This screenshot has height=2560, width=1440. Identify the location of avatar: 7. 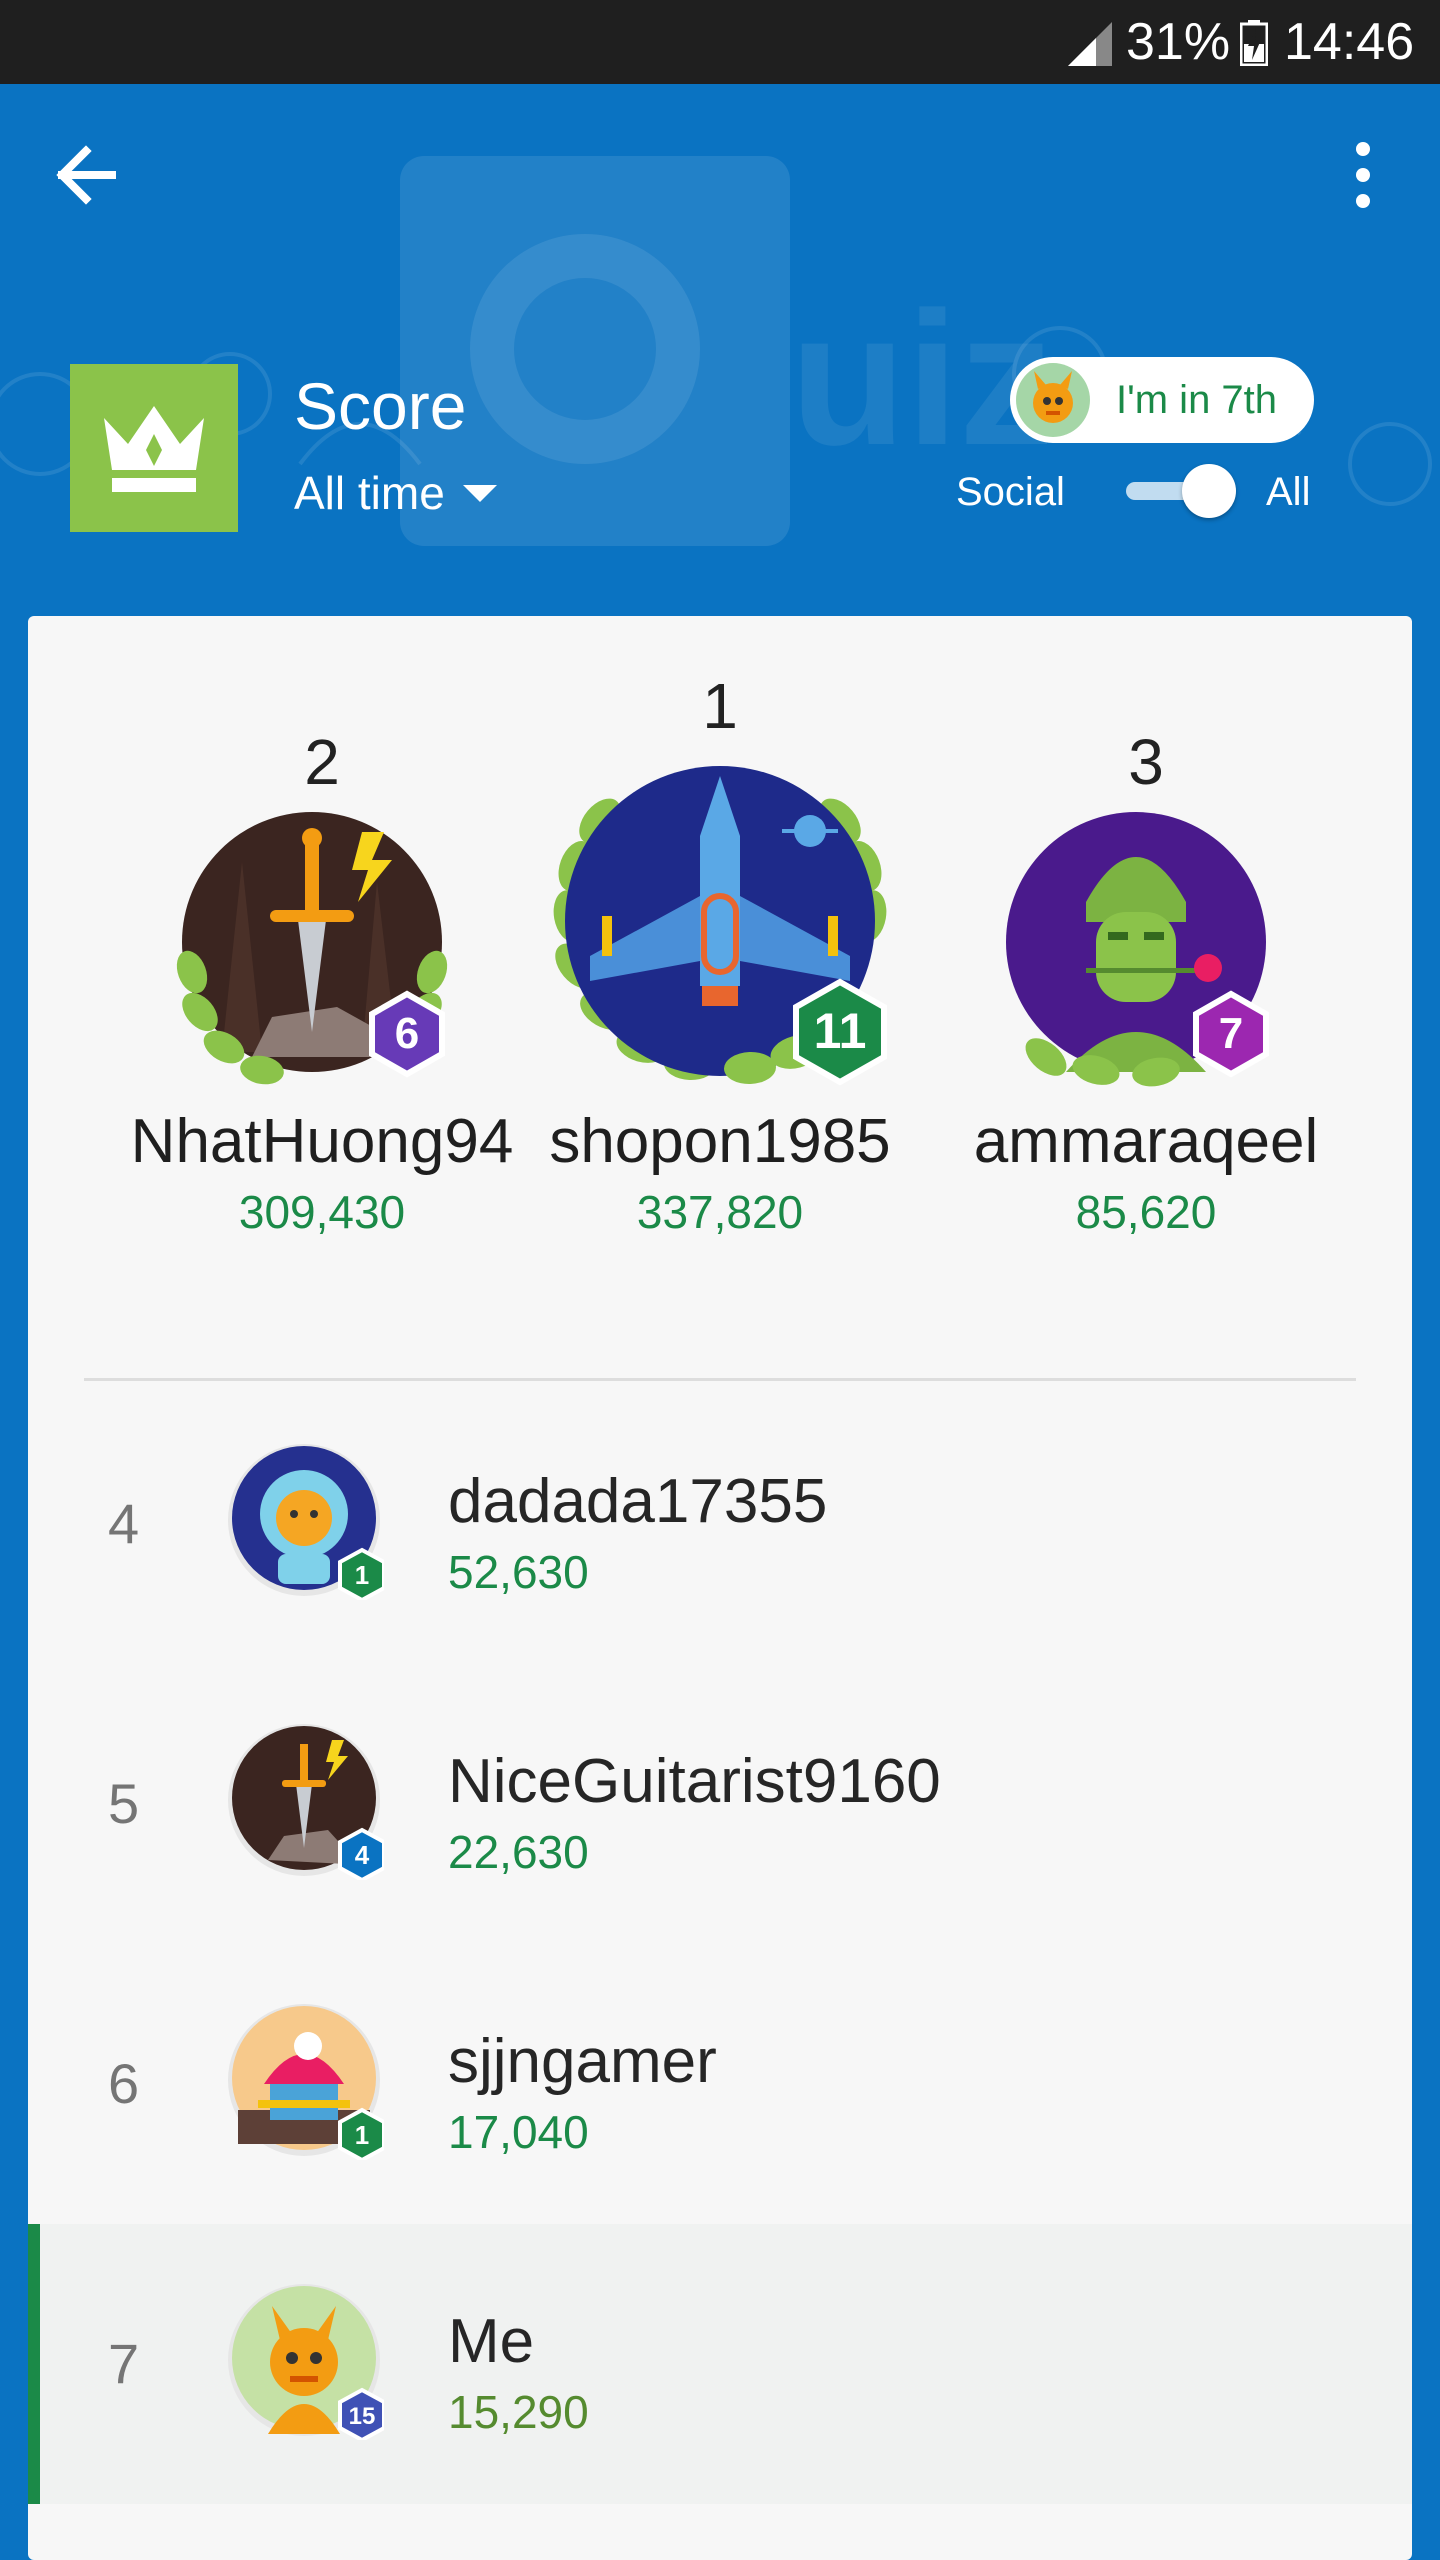
(1137, 949).